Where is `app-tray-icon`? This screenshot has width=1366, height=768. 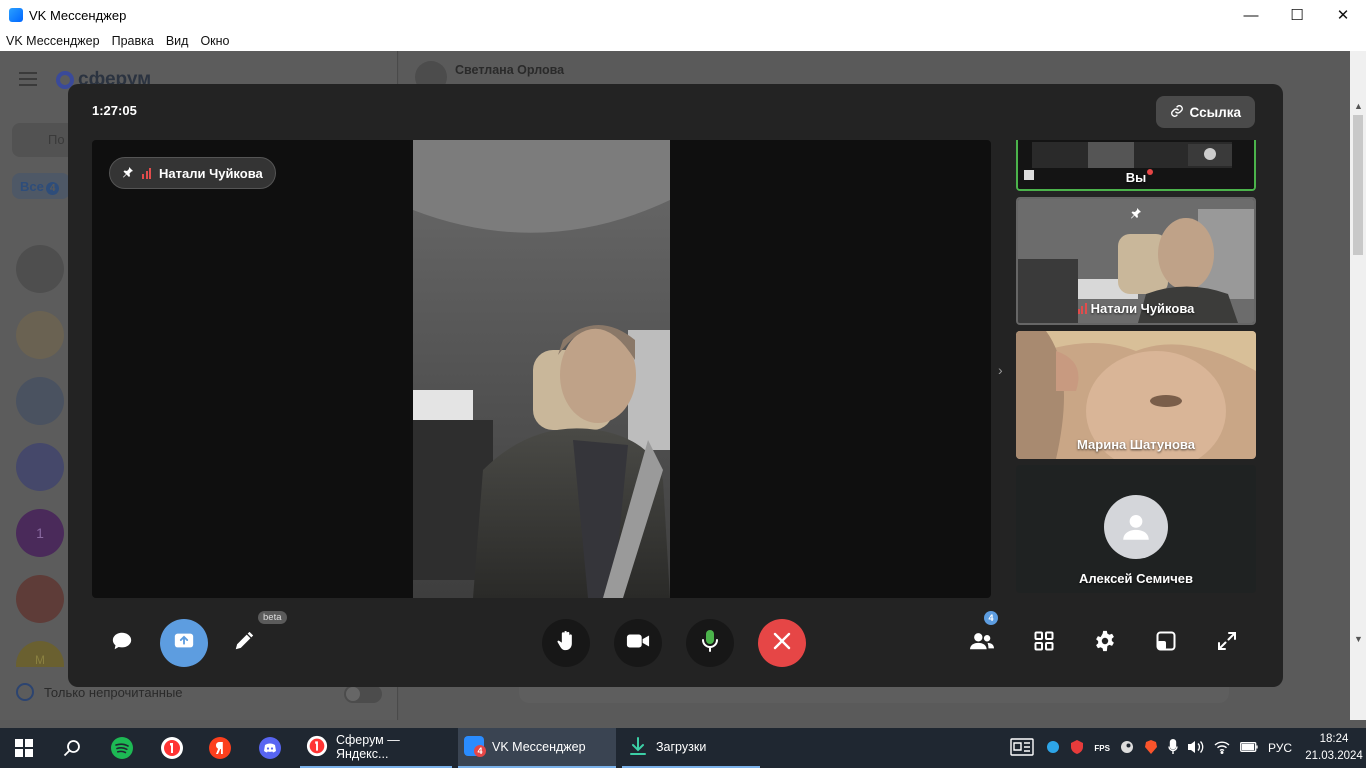
app-tray-icon is located at coordinates (1053, 748).